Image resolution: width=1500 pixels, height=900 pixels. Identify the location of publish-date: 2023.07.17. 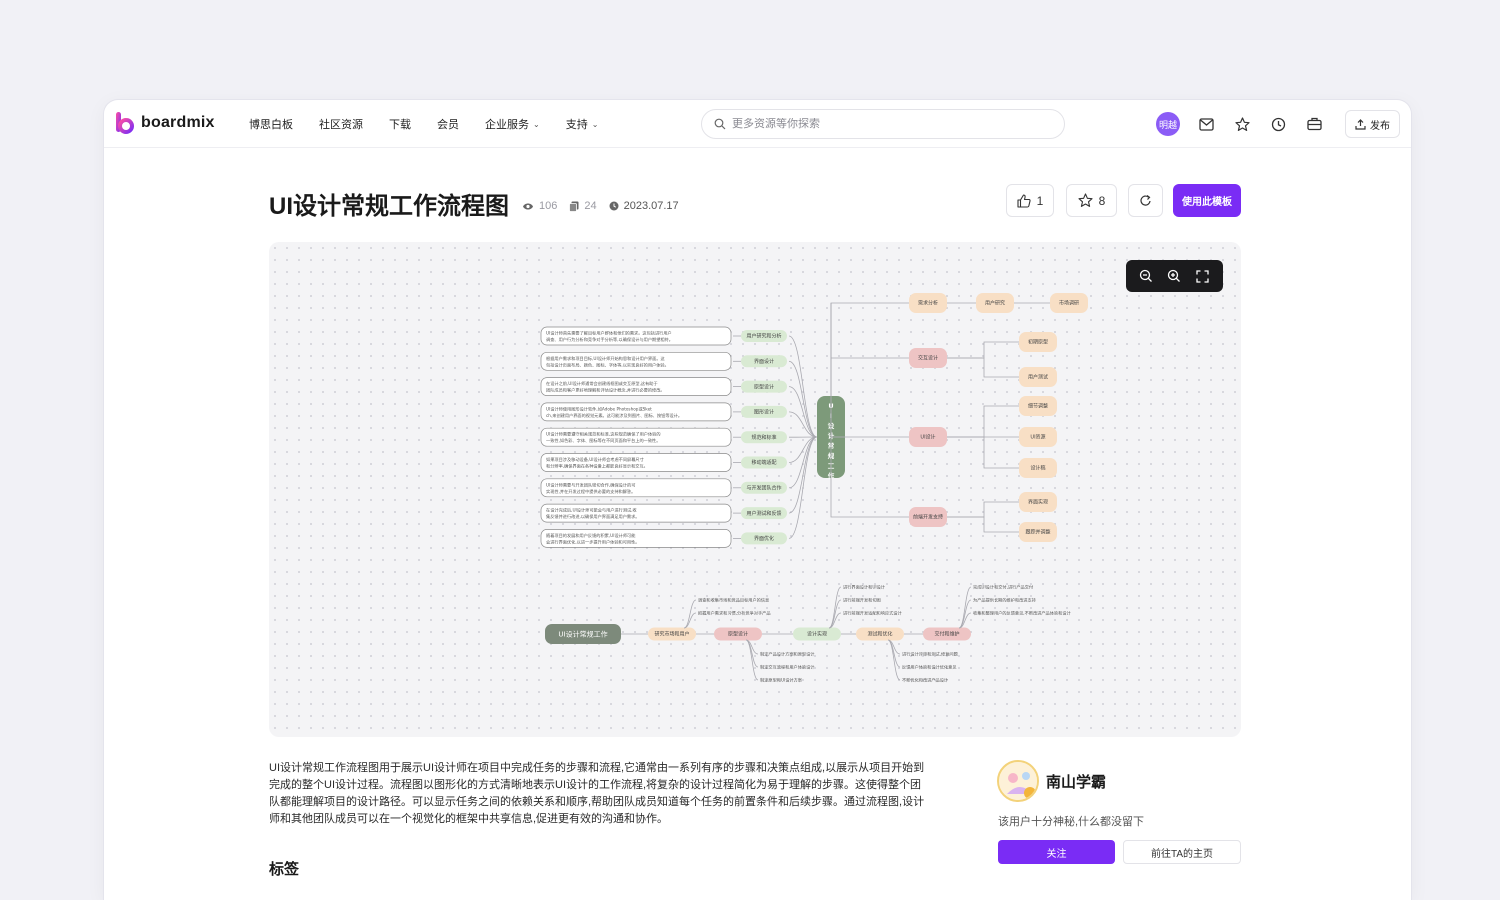
(644, 206).